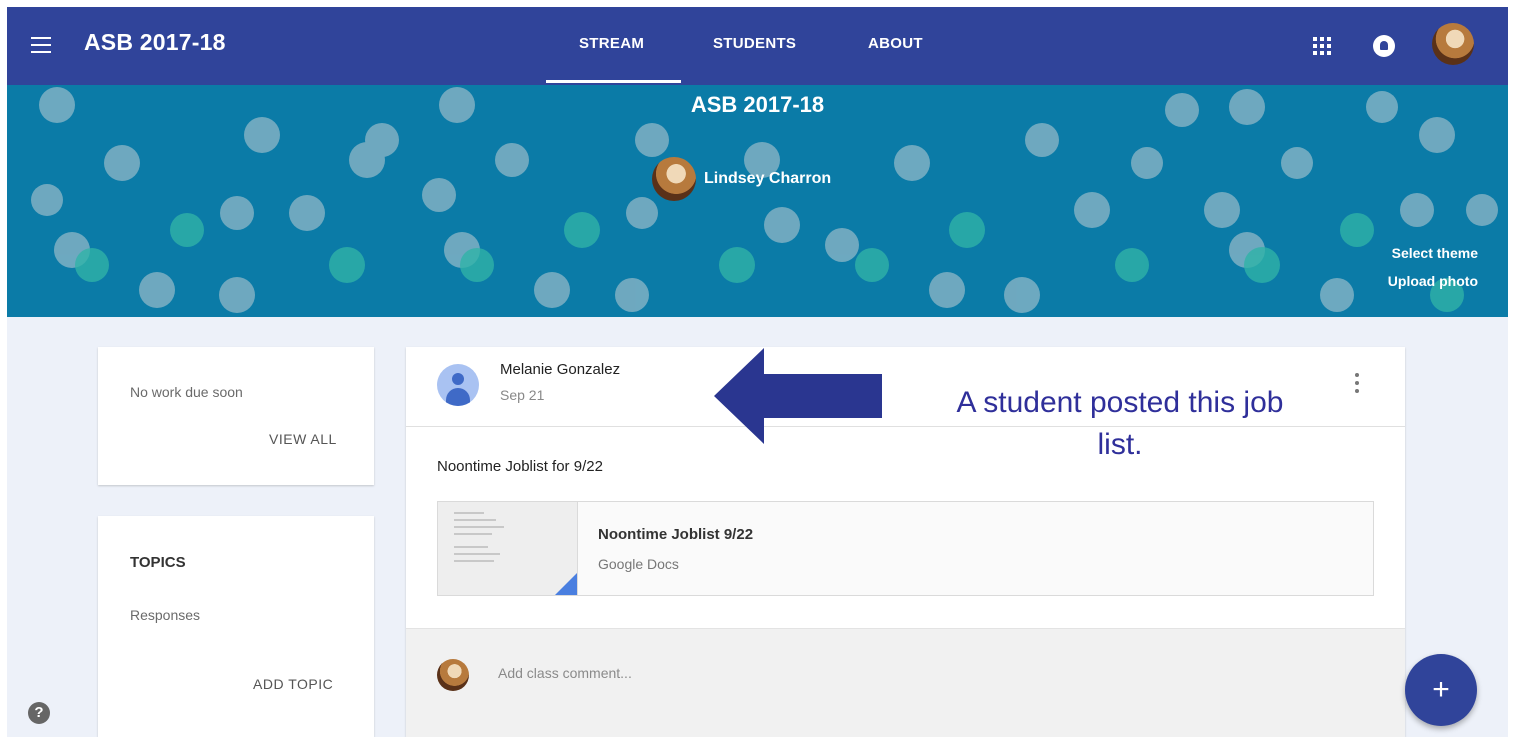 This screenshot has height=737, width=1517. What do you see at coordinates (676, 534) in the screenshot?
I see `attachment-title: Noontime Joblist 9/22` at bounding box center [676, 534].